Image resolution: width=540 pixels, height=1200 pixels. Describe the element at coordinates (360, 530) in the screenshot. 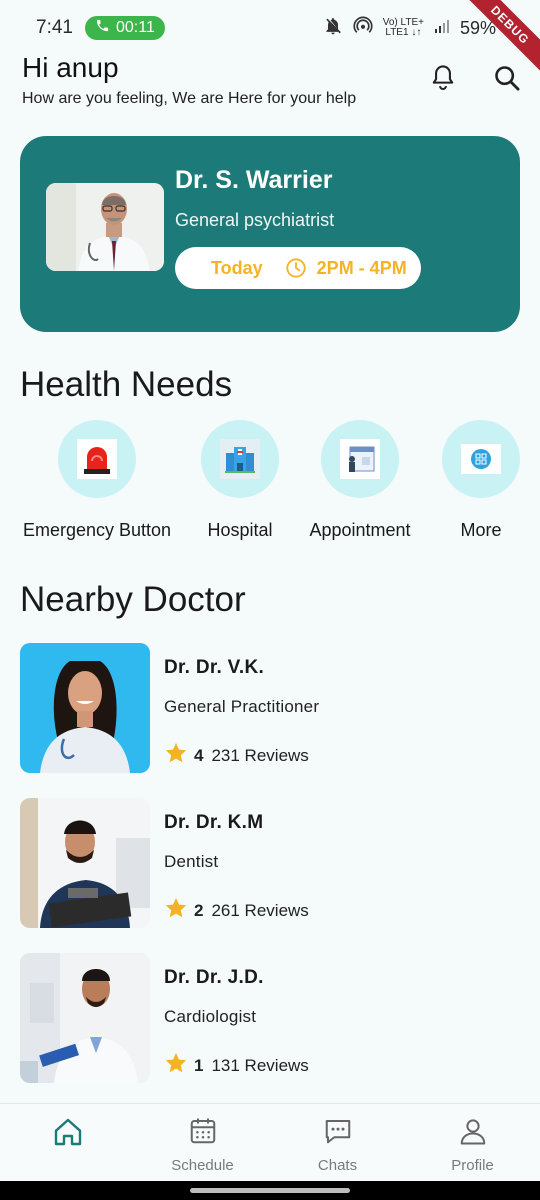

I see `health-need-label: Appointment` at that location.